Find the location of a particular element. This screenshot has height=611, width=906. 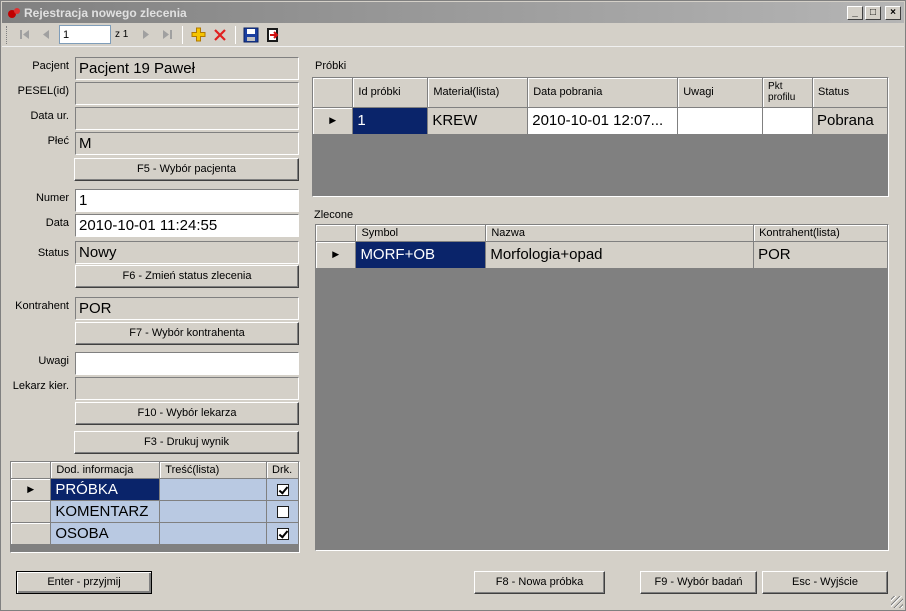

pesel-label: PESEL(id) is located at coordinates (43, 91).